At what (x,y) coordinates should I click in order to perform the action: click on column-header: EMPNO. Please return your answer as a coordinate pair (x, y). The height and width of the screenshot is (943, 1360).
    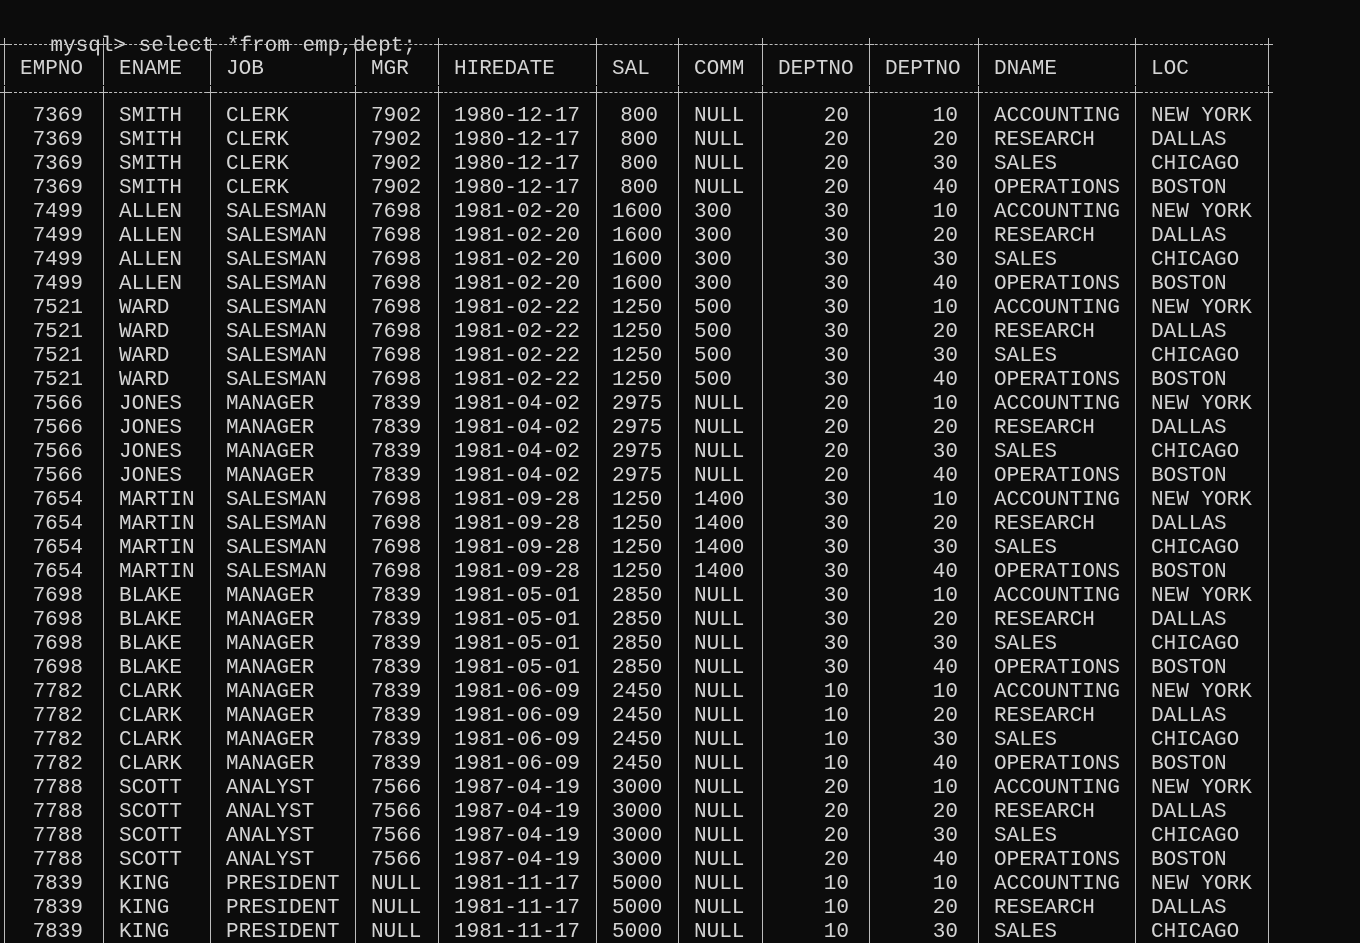
    Looking at the image, I should click on (52, 69).